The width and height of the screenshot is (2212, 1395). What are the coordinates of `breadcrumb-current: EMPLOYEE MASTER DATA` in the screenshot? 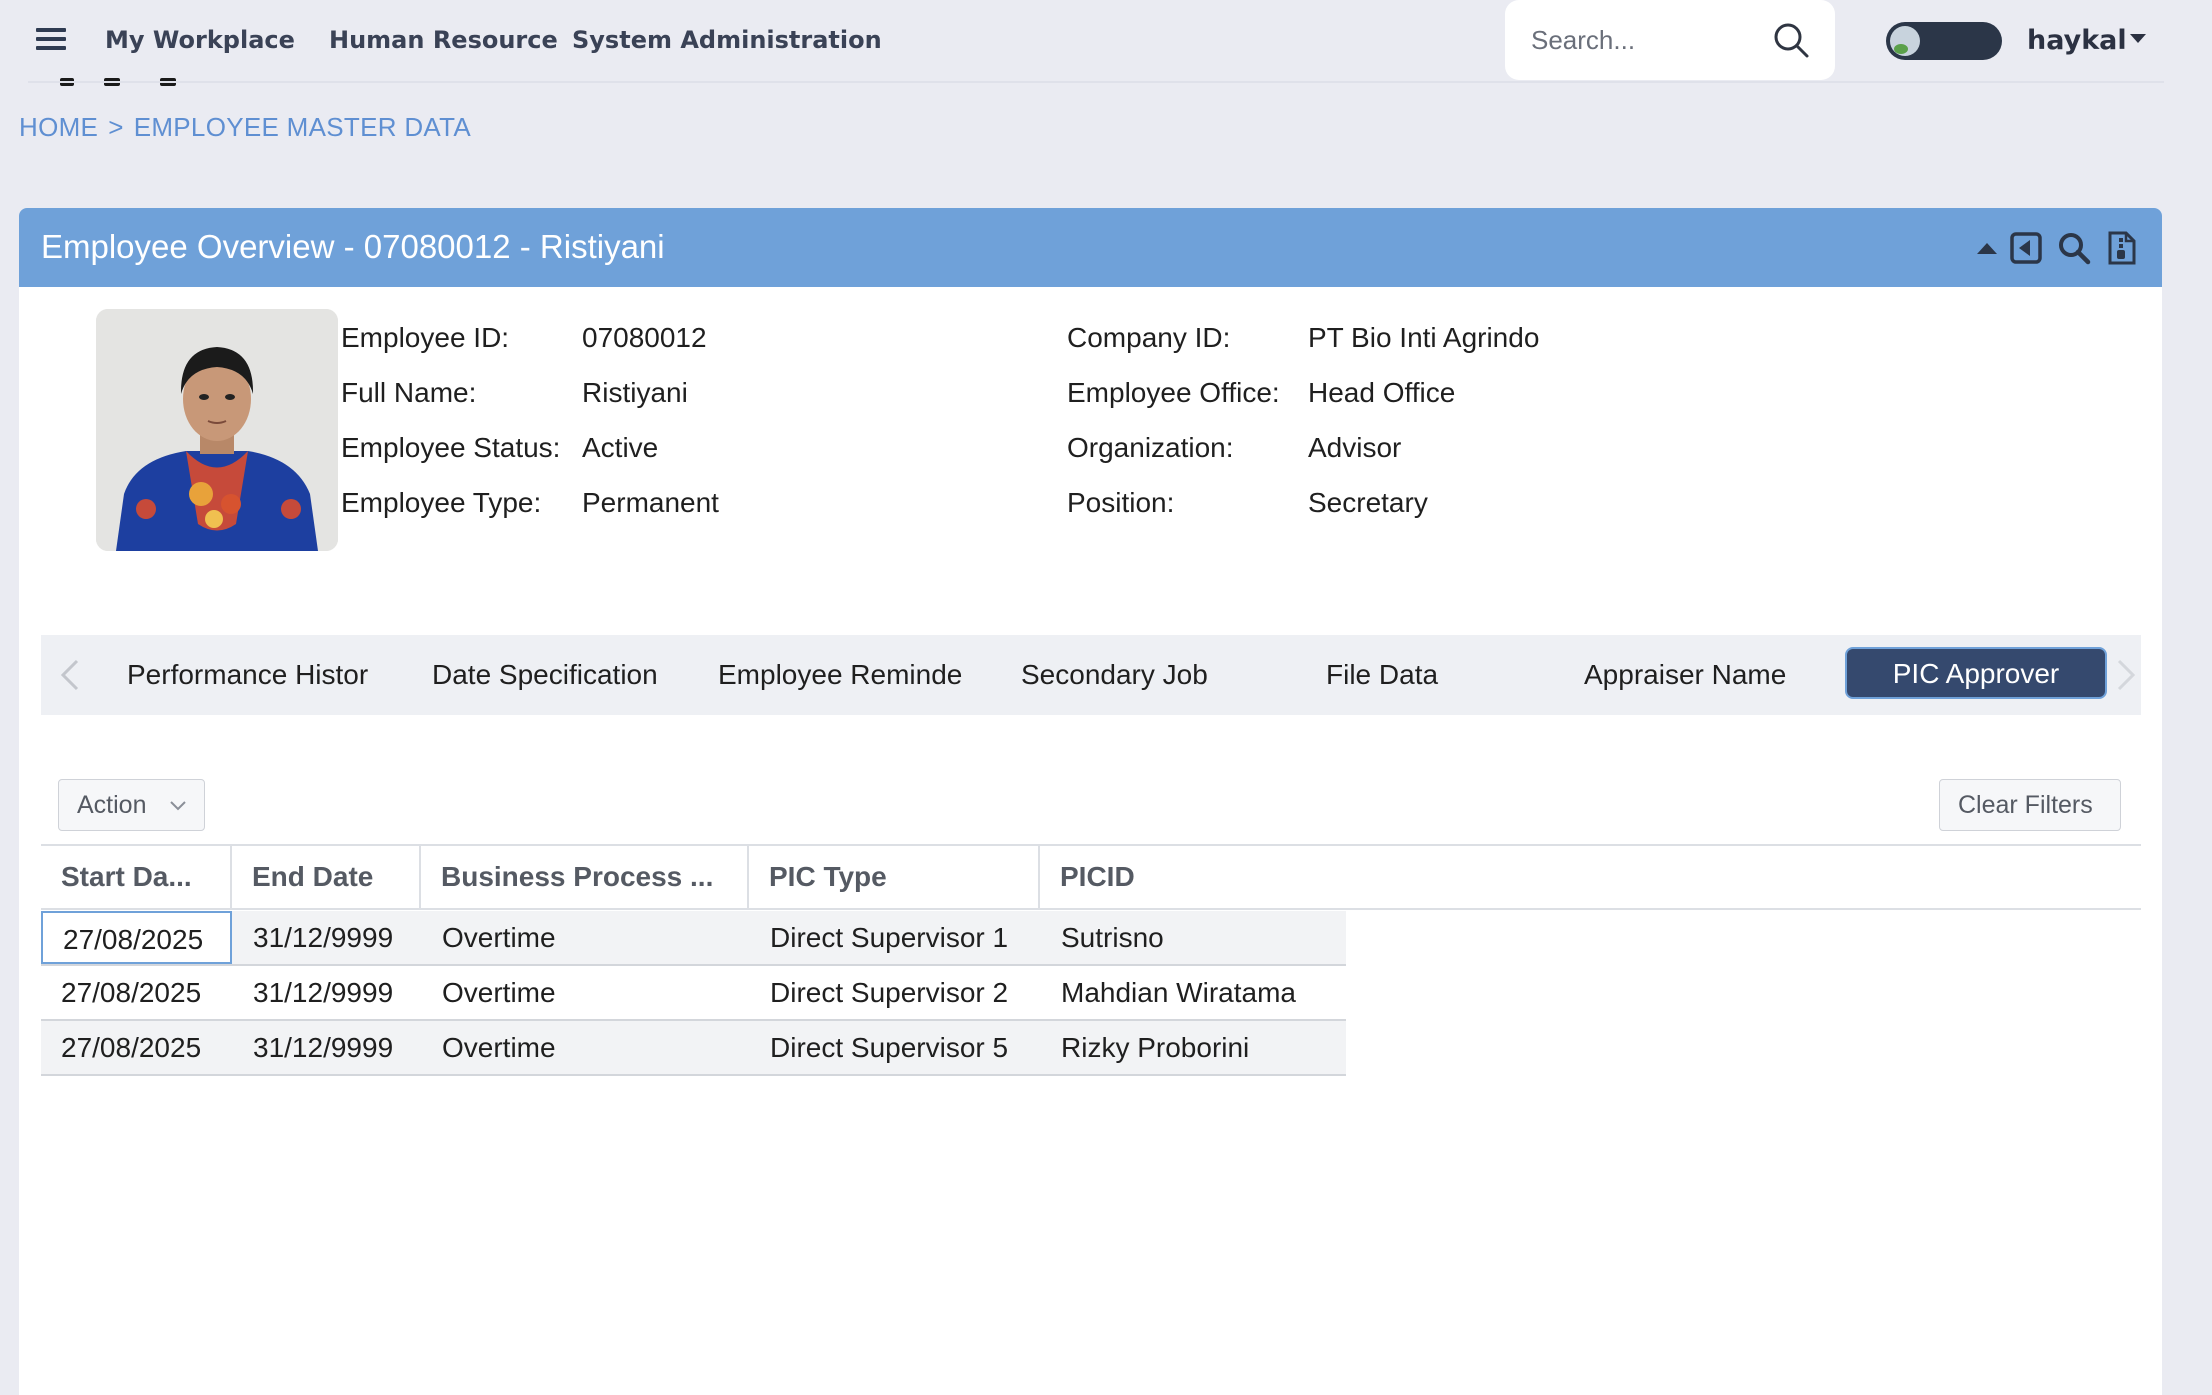 It's located at (302, 127).